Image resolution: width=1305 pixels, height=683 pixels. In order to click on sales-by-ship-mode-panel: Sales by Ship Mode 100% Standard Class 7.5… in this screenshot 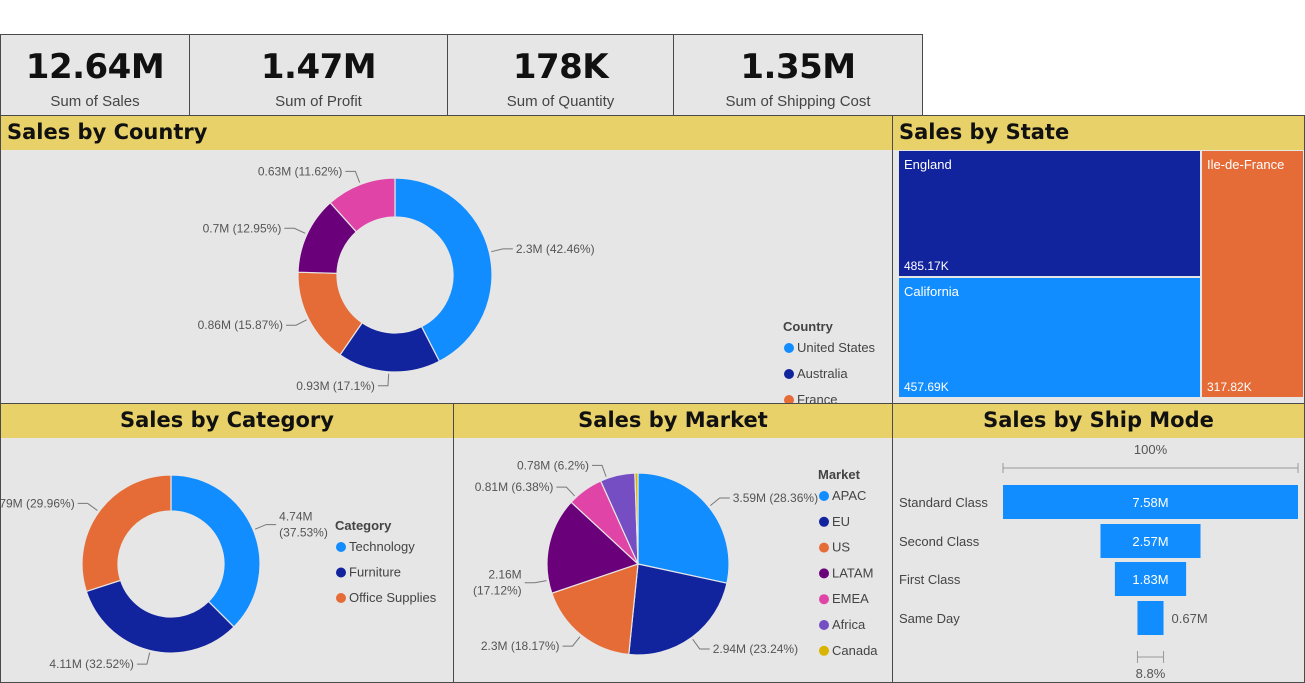, I will do `click(1098, 543)`.